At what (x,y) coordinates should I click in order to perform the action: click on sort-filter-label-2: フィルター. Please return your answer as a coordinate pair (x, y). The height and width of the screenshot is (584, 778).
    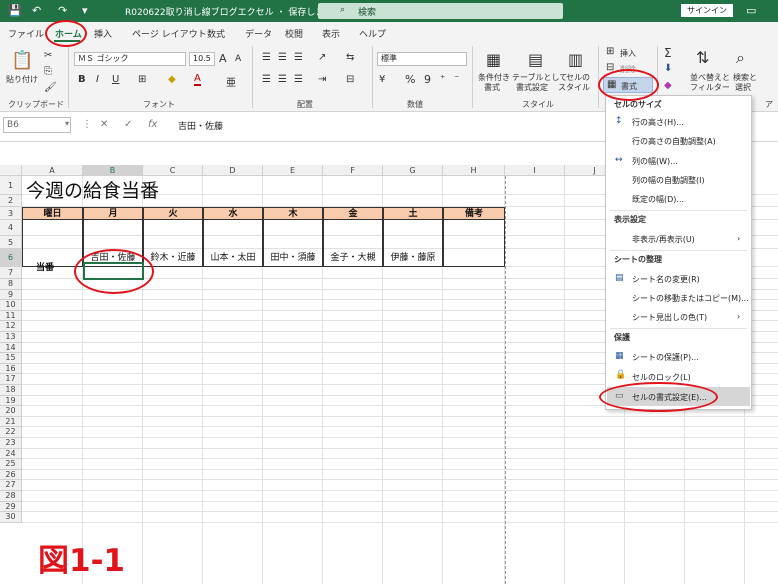
    Looking at the image, I should click on (710, 87).